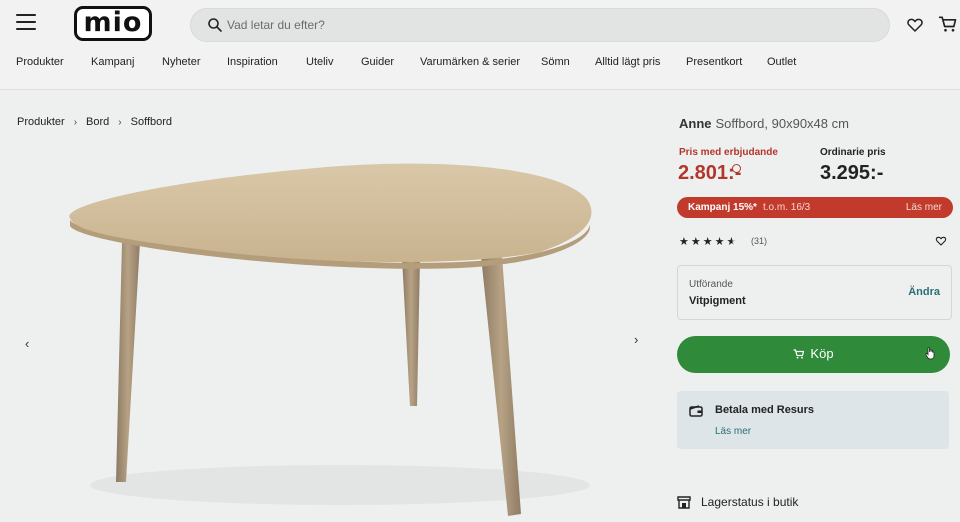 Image resolution: width=960 pixels, height=522 pixels. Describe the element at coordinates (40, 62) in the screenshot. I see `nav-item-produkter: Produkter` at that location.